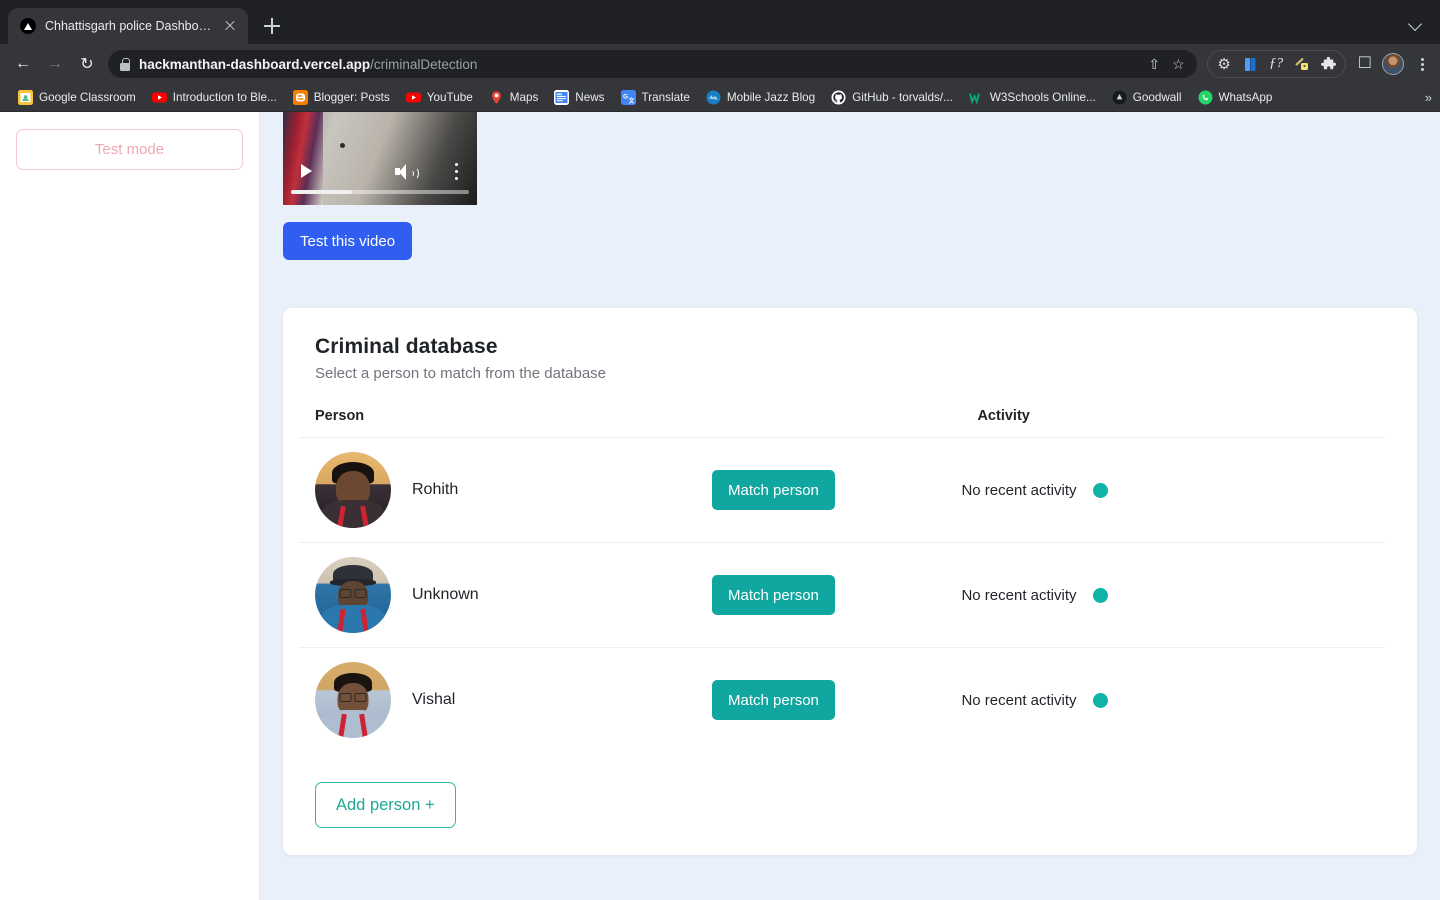 The image size is (1440, 900). Describe the element at coordinates (1302, 64) in the screenshot. I see `key-lock-icon` at that location.